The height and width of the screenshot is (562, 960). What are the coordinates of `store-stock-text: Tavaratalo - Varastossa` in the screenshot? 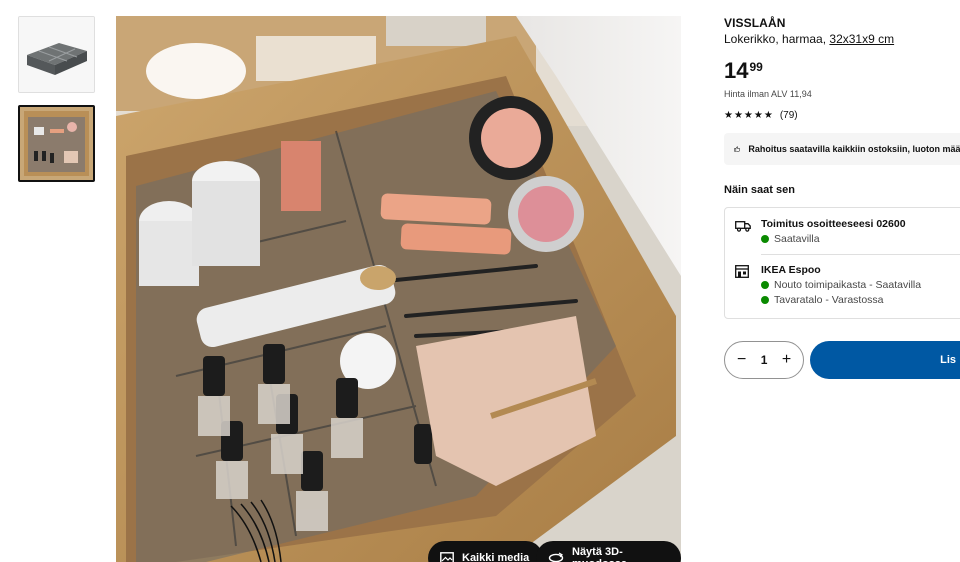 It's located at (829, 300).